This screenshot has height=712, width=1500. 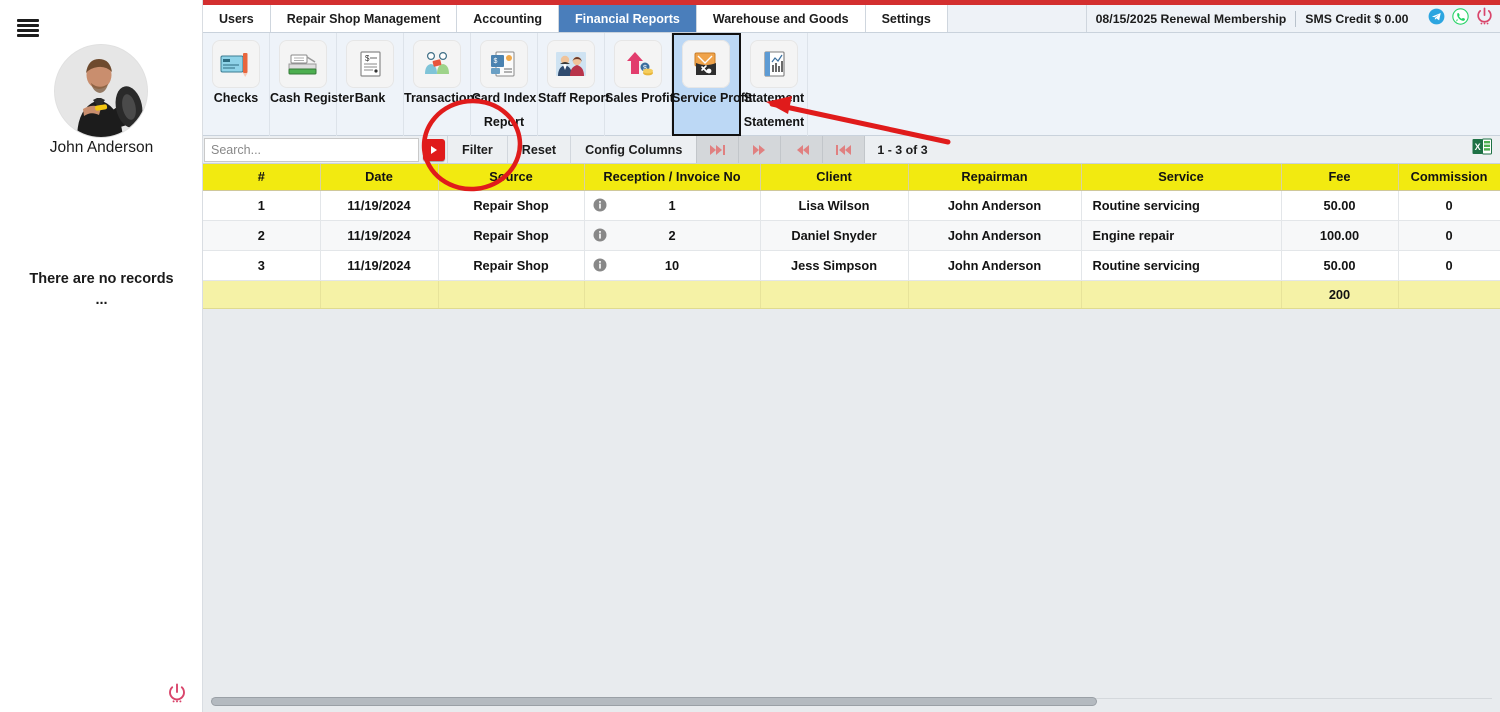 I want to click on avatar, so click(x=101, y=91).